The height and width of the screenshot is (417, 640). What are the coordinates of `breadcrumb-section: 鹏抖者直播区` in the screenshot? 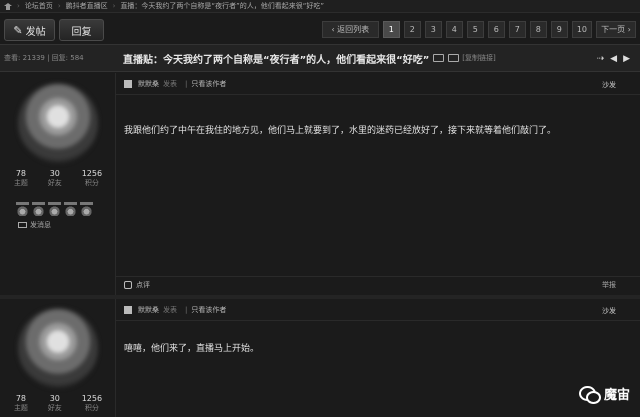 It's located at (87, 6).